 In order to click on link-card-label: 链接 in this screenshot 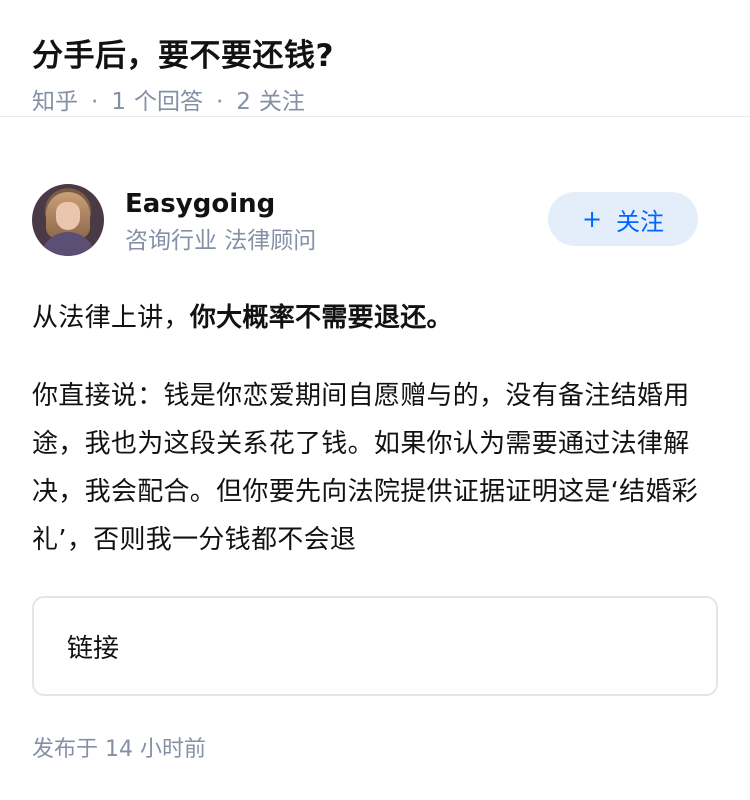, I will do `click(93, 648)`.